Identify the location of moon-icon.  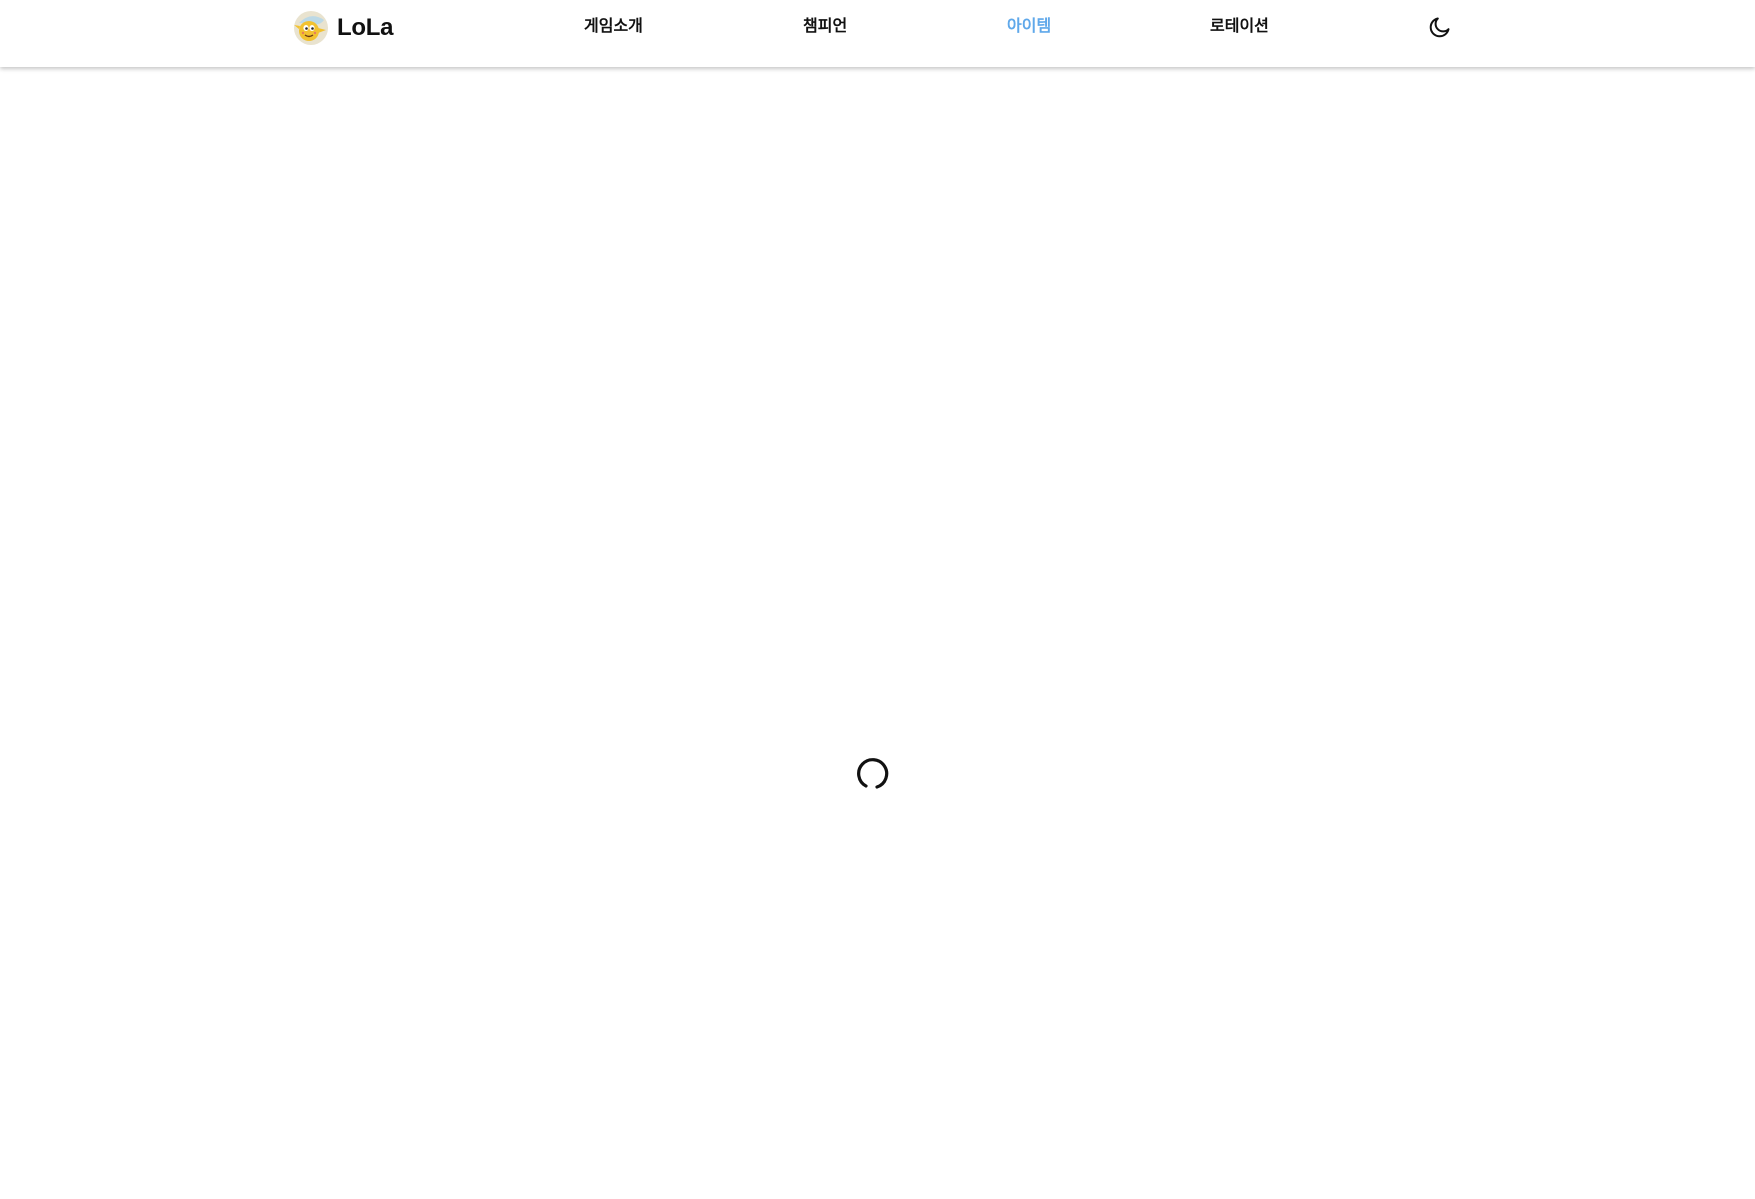
(1439, 27).